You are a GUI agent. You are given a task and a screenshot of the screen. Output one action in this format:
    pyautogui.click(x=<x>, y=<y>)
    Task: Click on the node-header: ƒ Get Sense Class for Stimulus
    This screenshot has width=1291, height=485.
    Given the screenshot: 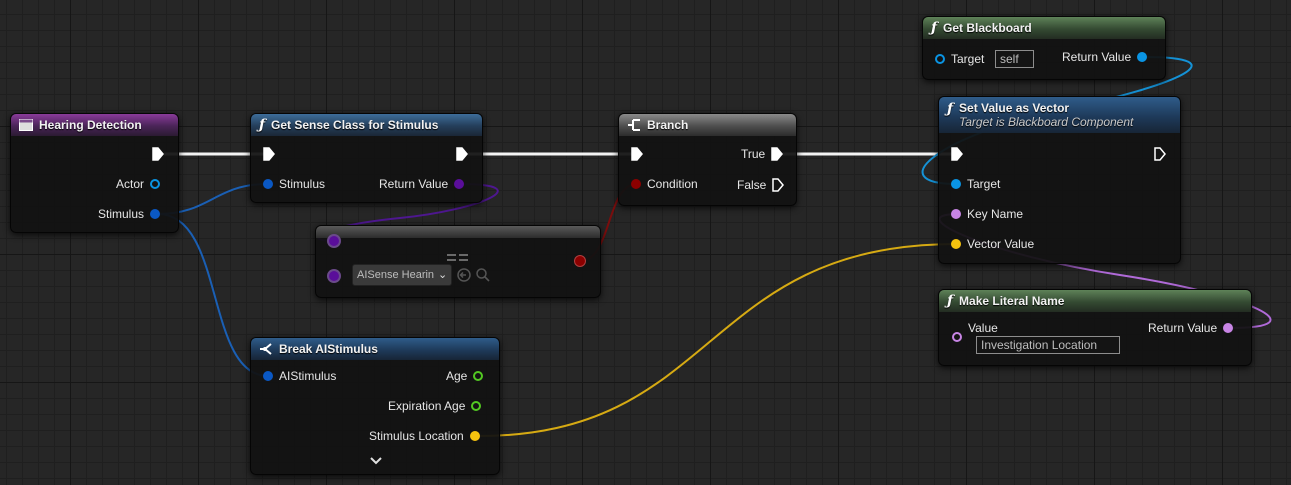 What is the action you would take?
    pyautogui.click(x=366, y=125)
    